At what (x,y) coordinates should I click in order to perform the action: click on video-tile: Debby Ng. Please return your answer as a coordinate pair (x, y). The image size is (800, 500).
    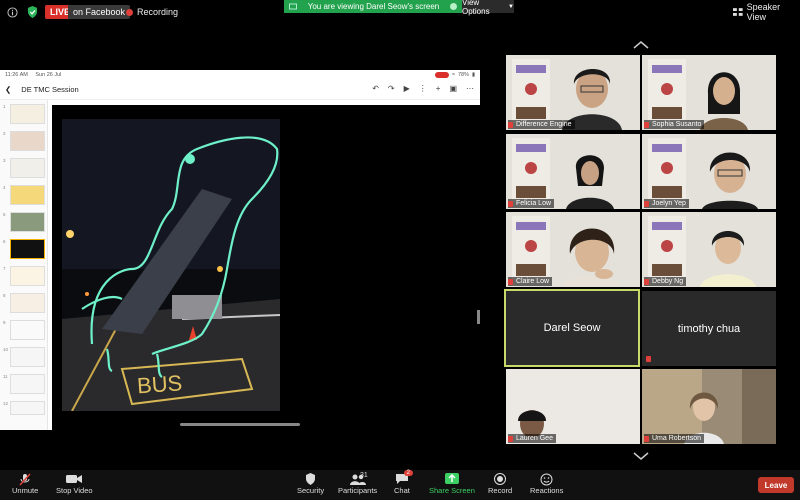
    Looking at the image, I should click on (709, 249).